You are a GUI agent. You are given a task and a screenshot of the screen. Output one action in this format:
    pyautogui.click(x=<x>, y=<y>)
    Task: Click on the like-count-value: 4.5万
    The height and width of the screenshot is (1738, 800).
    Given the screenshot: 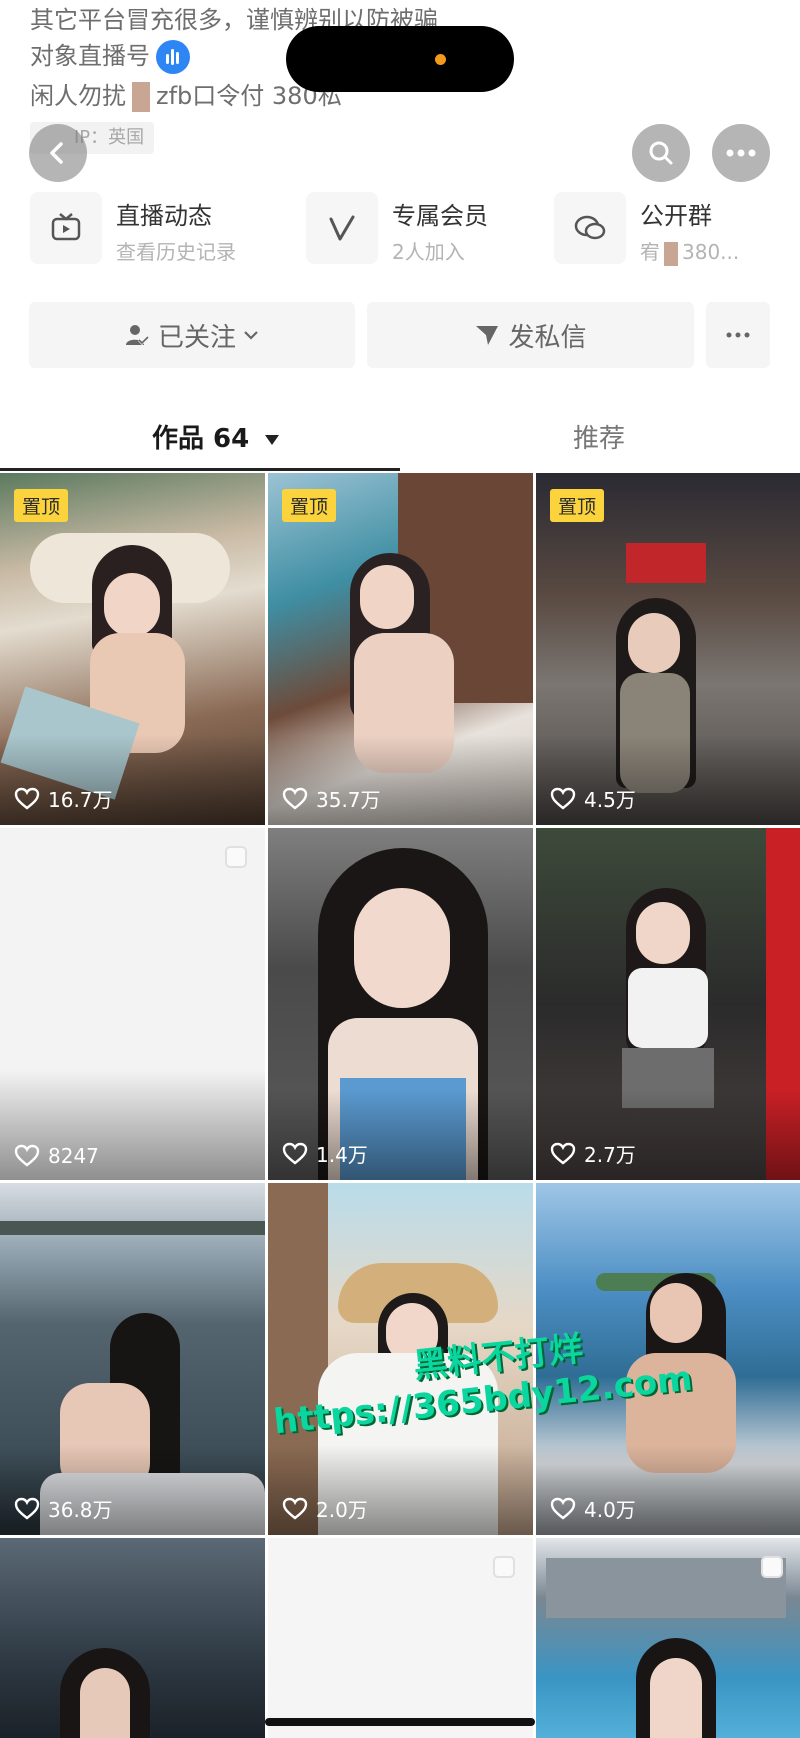 What is the action you would take?
    pyautogui.click(x=610, y=800)
    